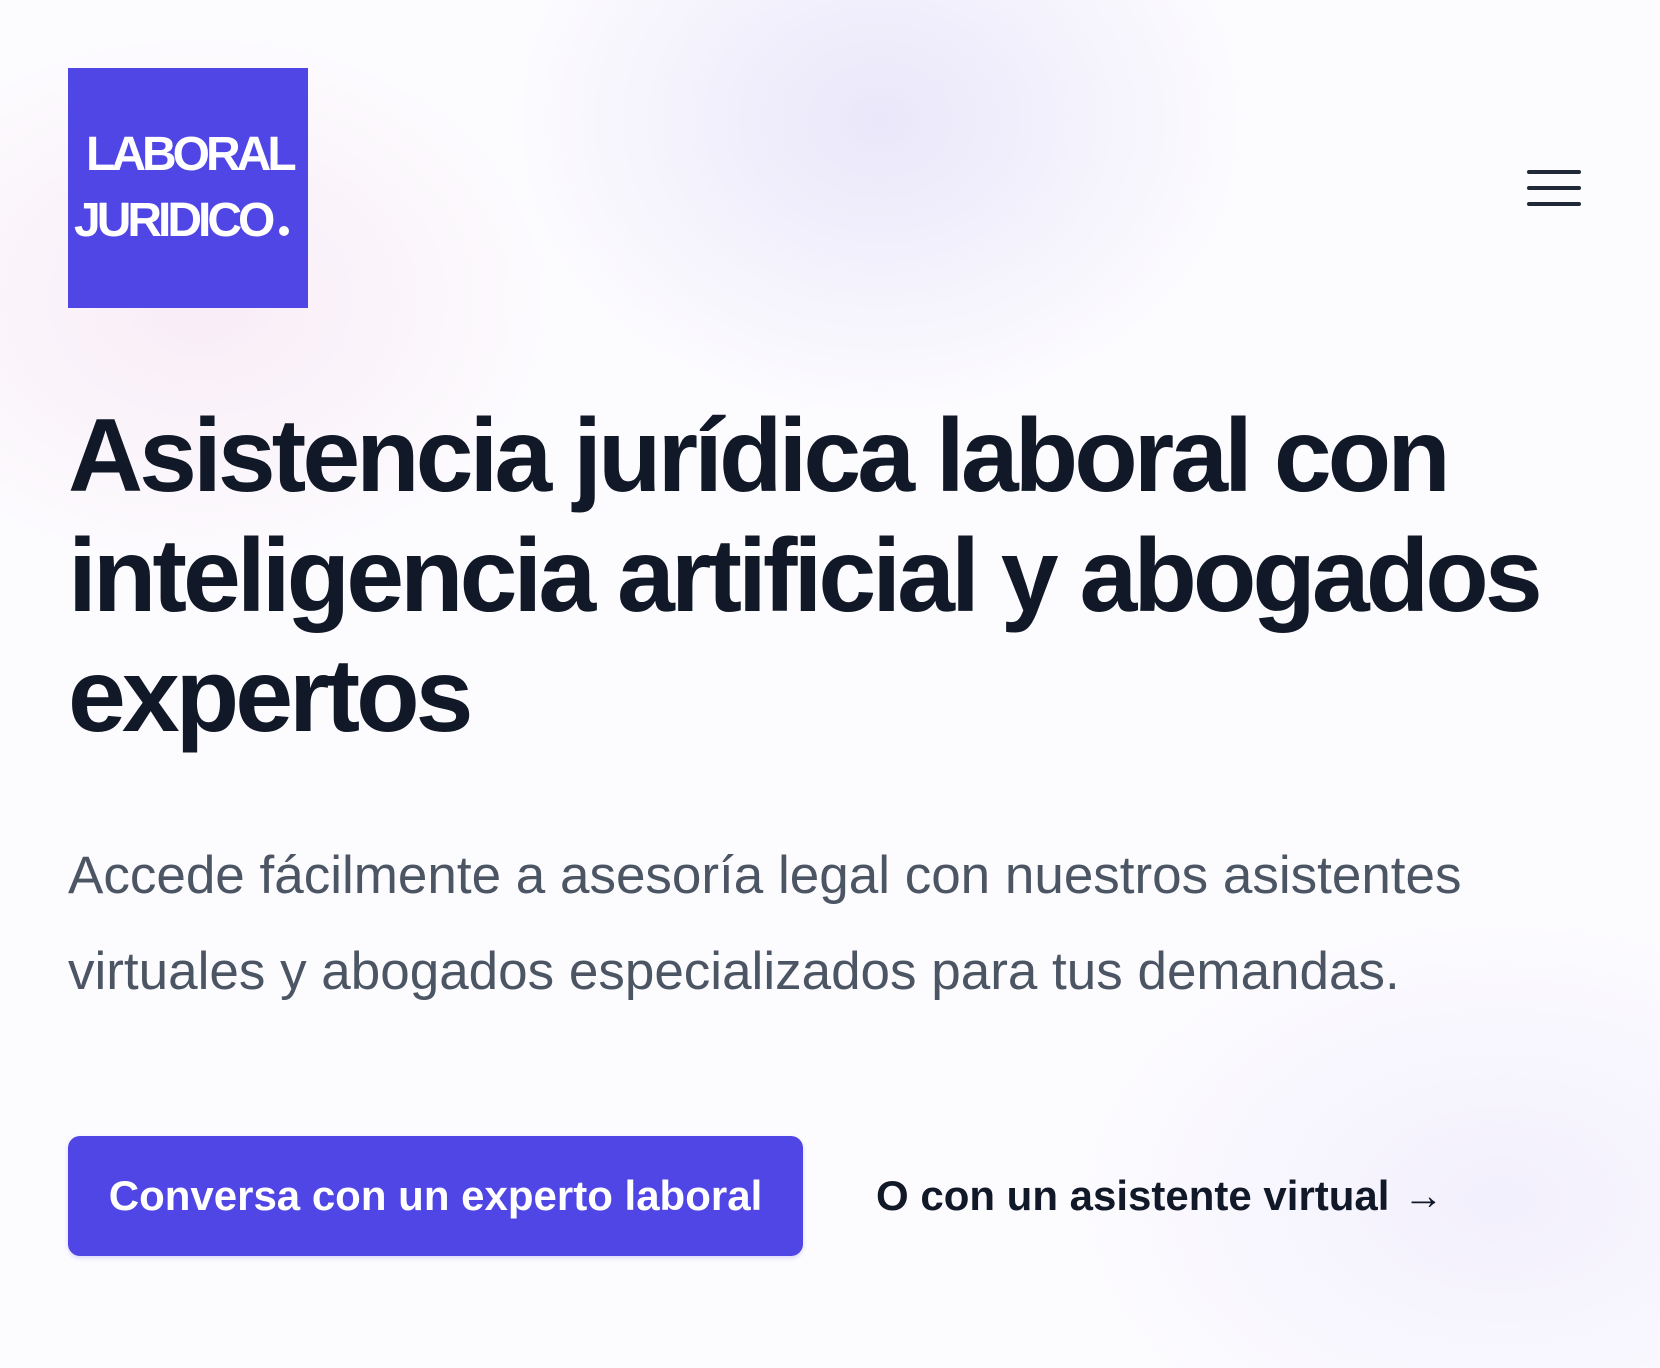  What do you see at coordinates (1554, 172) in the screenshot?
I see `menu-bar-top` at bounding box center [1554, 172].